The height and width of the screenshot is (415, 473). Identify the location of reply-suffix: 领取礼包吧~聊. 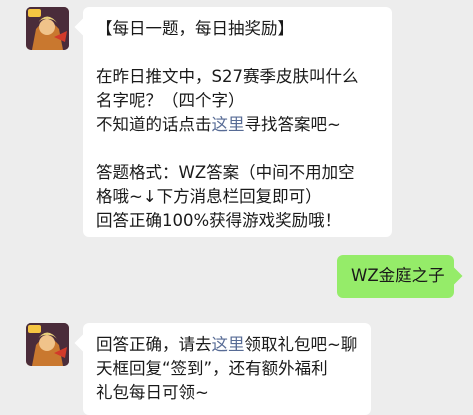
(301, 344).